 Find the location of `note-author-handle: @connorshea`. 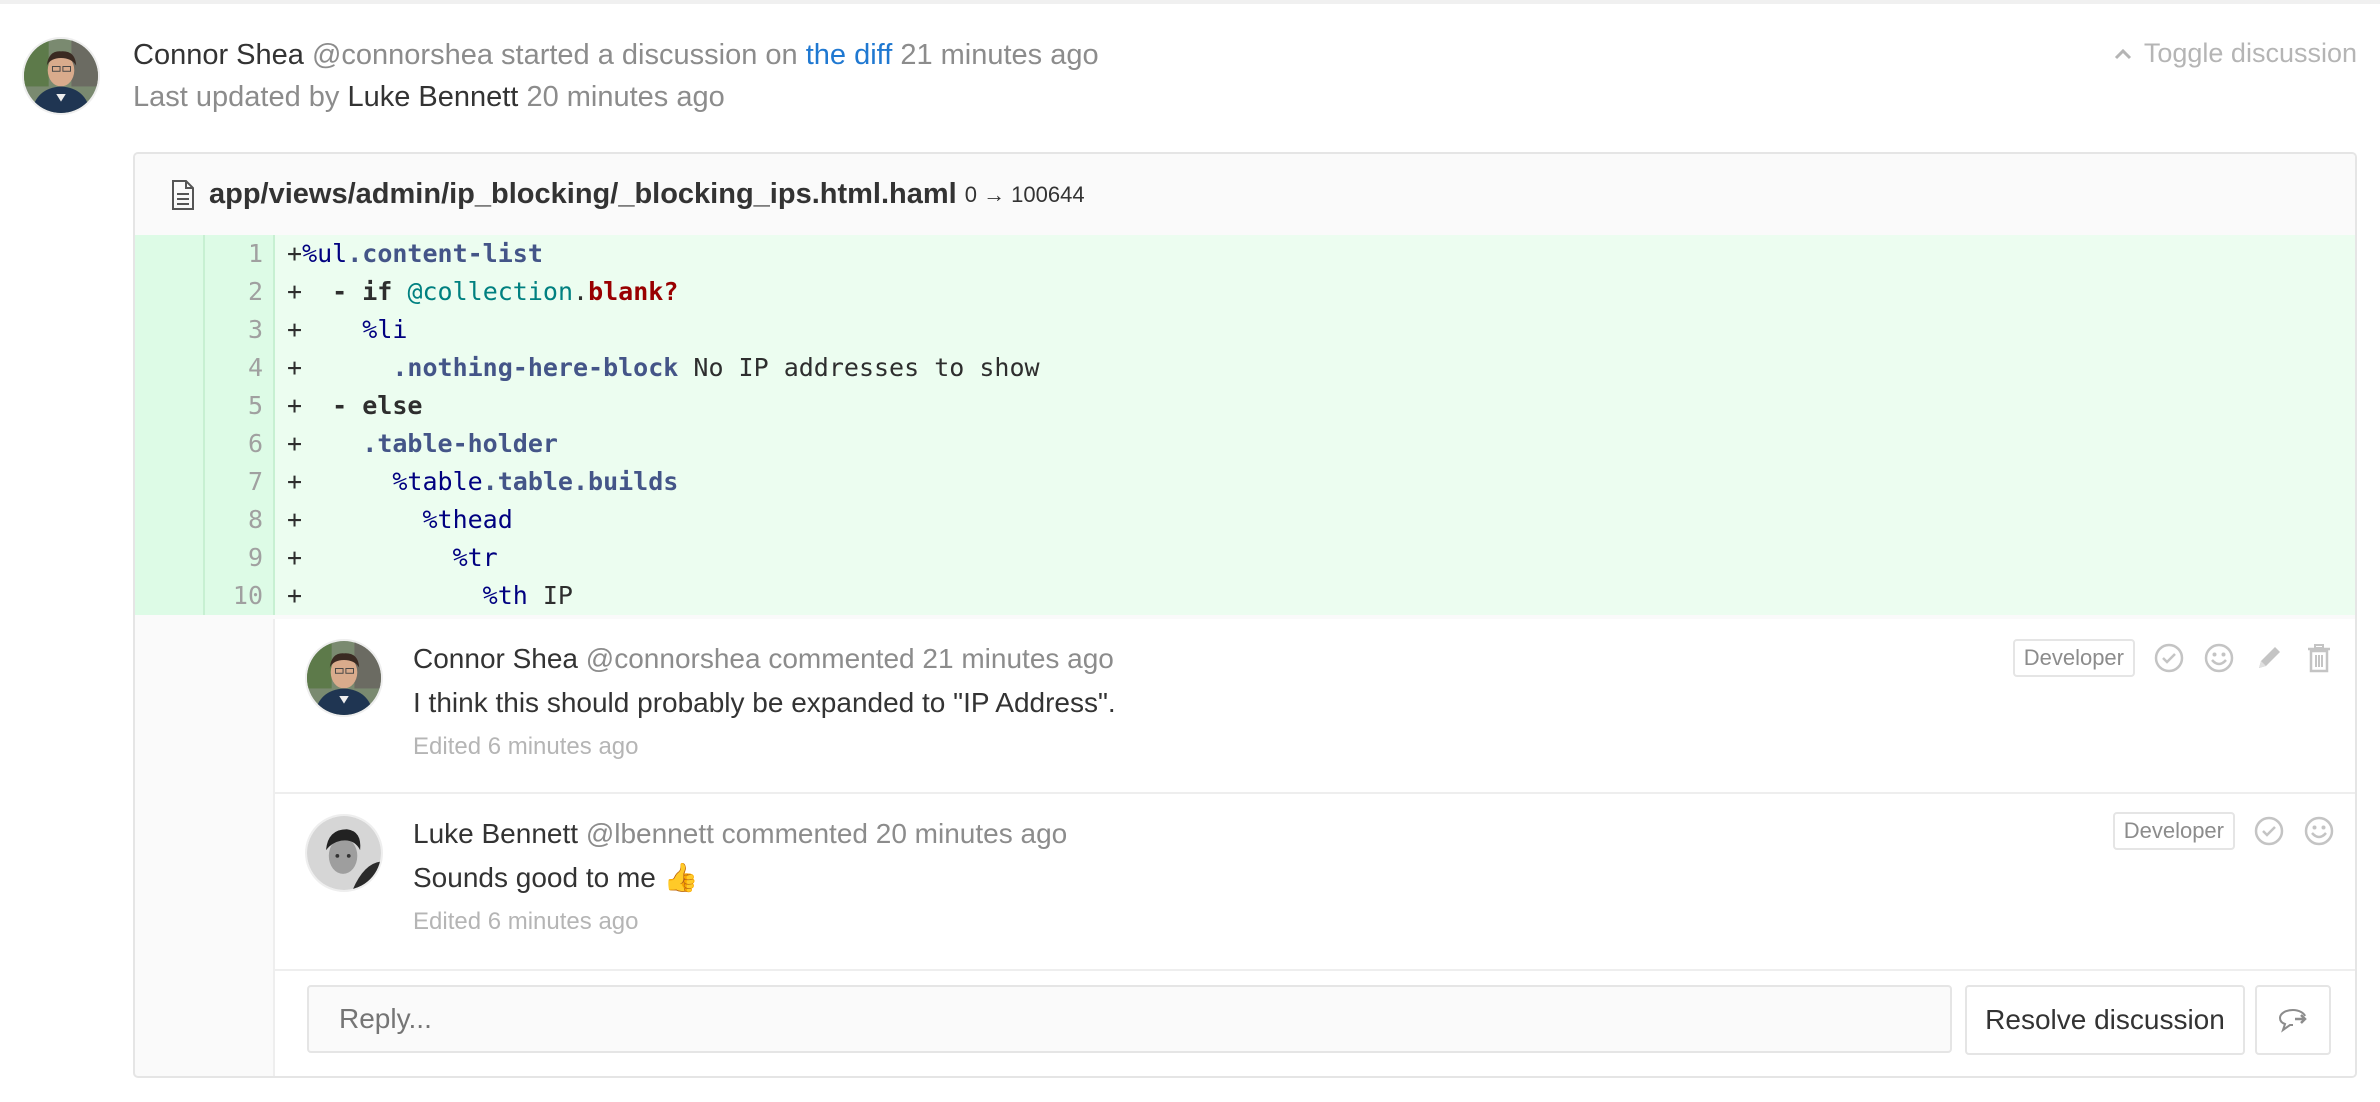

note-author-handle: @connorshea is located at coordinates (673, 658).